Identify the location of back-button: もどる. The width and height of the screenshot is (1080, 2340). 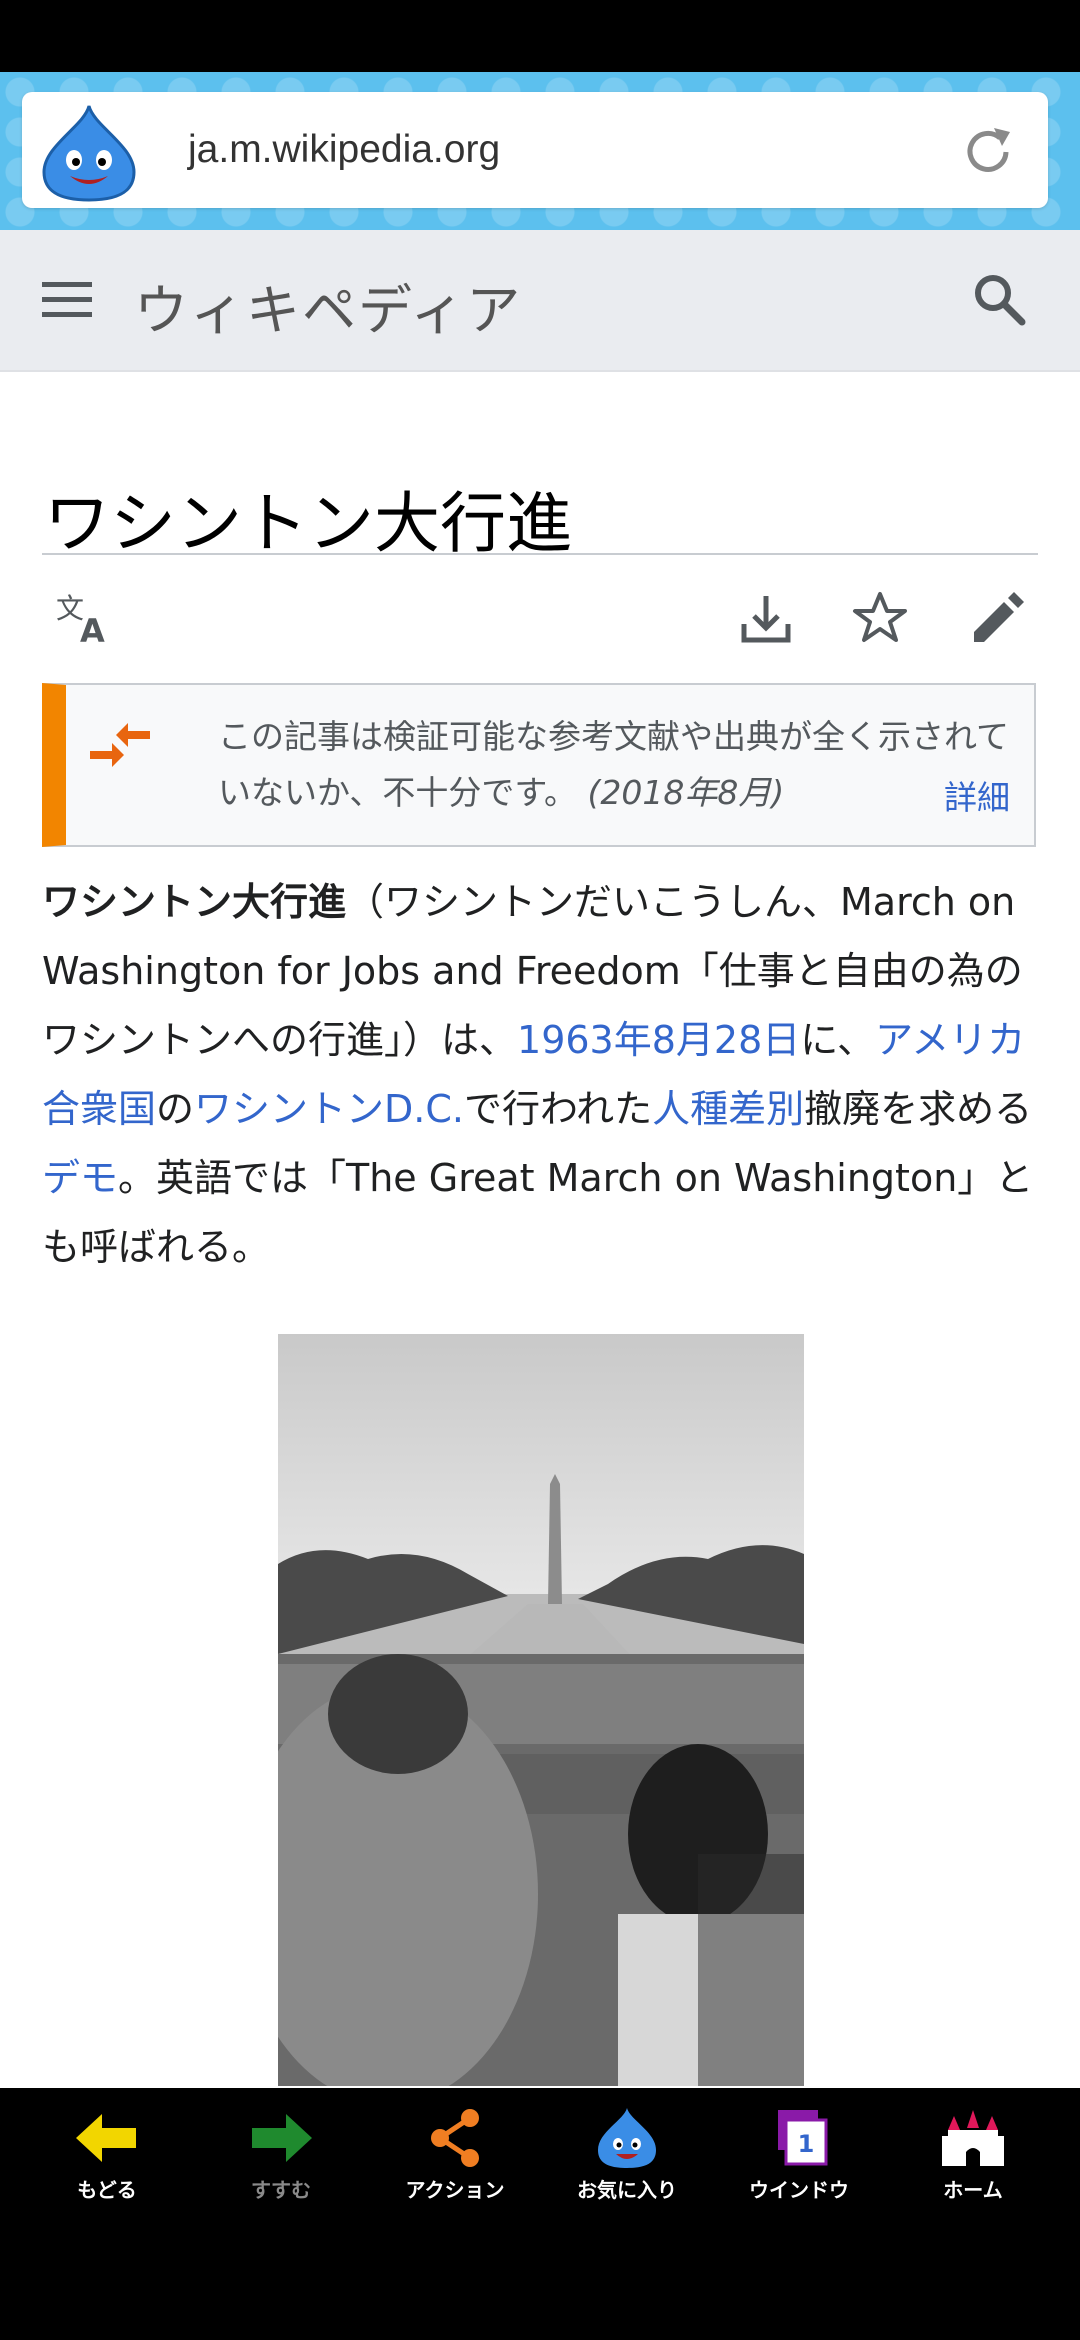
(107, 2161).